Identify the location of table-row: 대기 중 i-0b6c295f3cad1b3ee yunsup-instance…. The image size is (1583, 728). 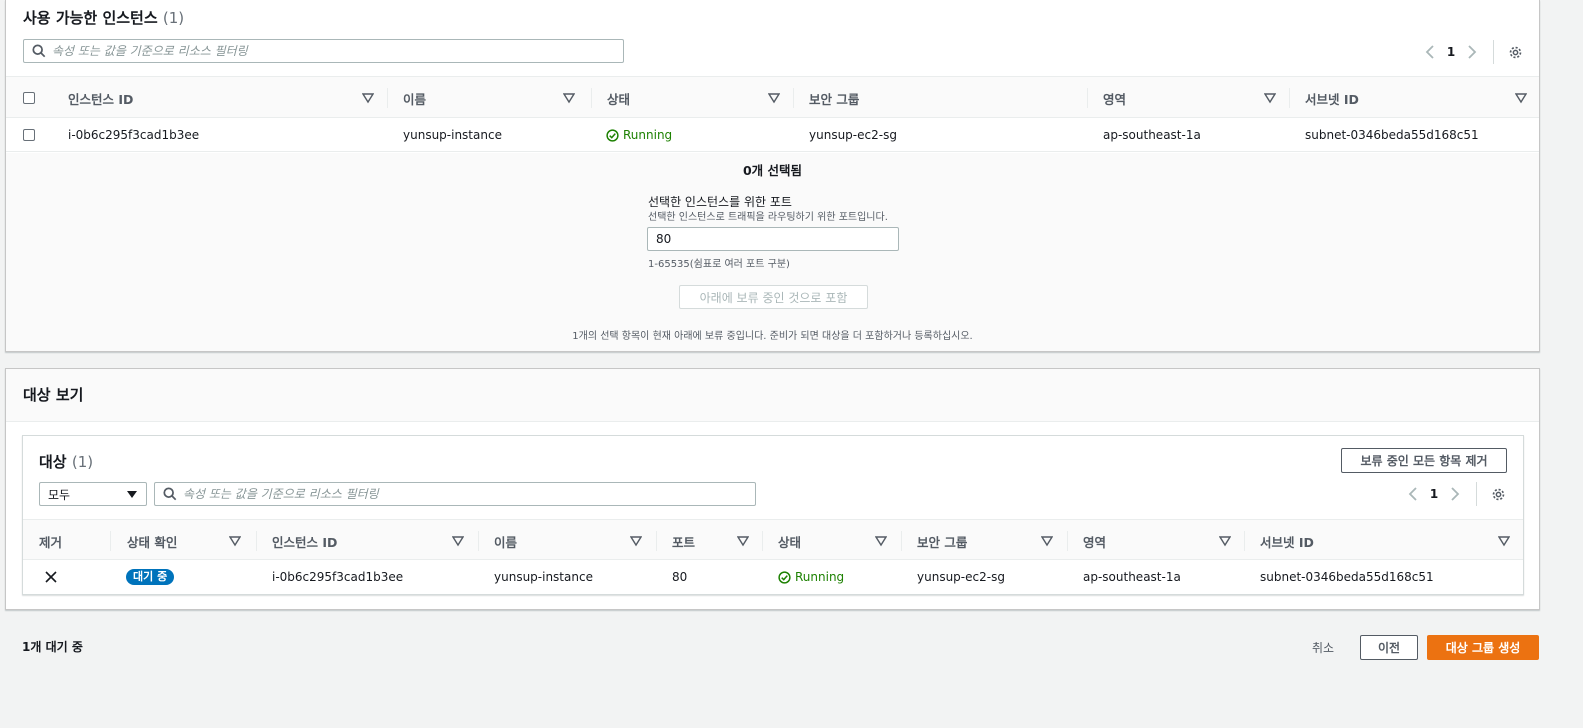
(773, 577).